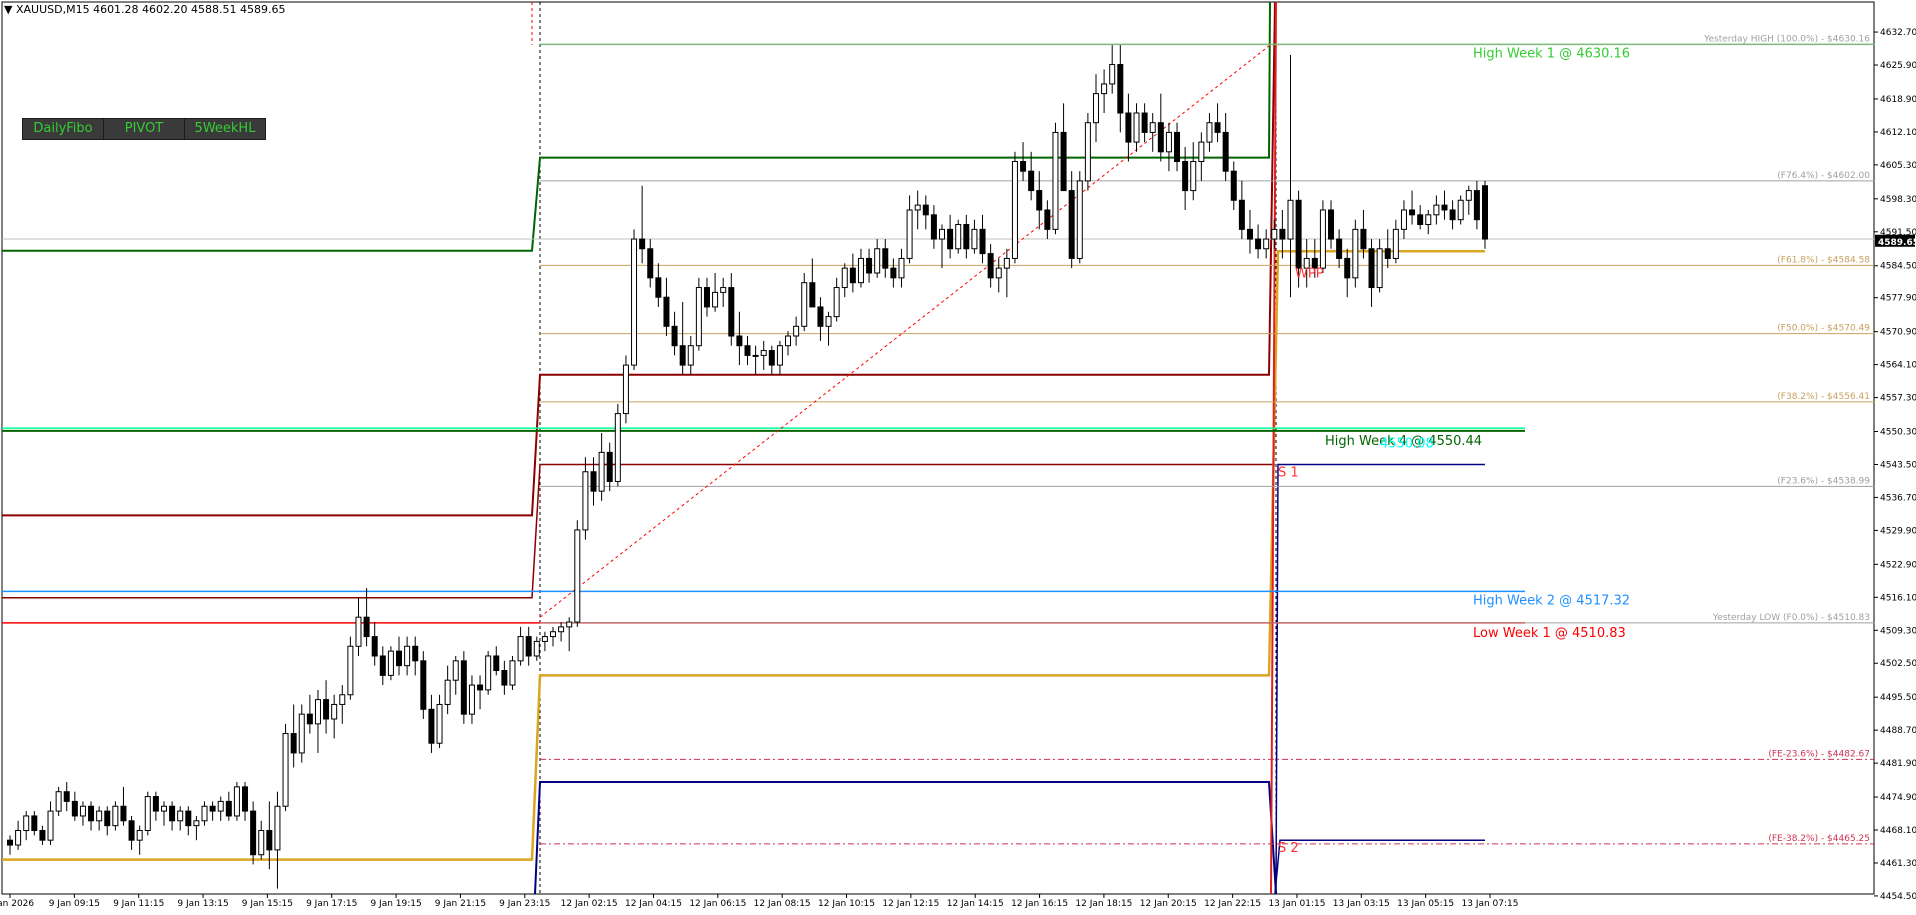 This screenshot has height=915, width=1916. I want to click on week-level-label: 4550.08, so click(1407, 444).